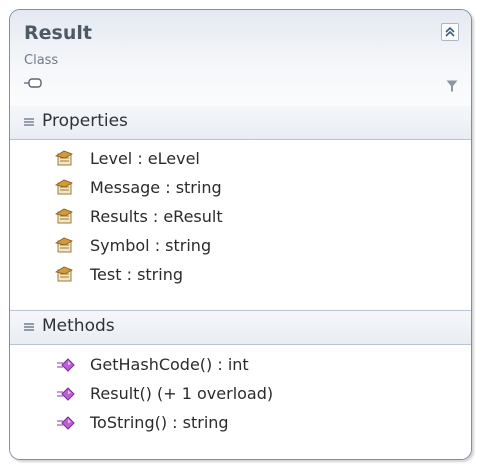 This screenshot has width=483, height=472. I want to click on method-item: GetHashCode() : int, so click(240, 365).